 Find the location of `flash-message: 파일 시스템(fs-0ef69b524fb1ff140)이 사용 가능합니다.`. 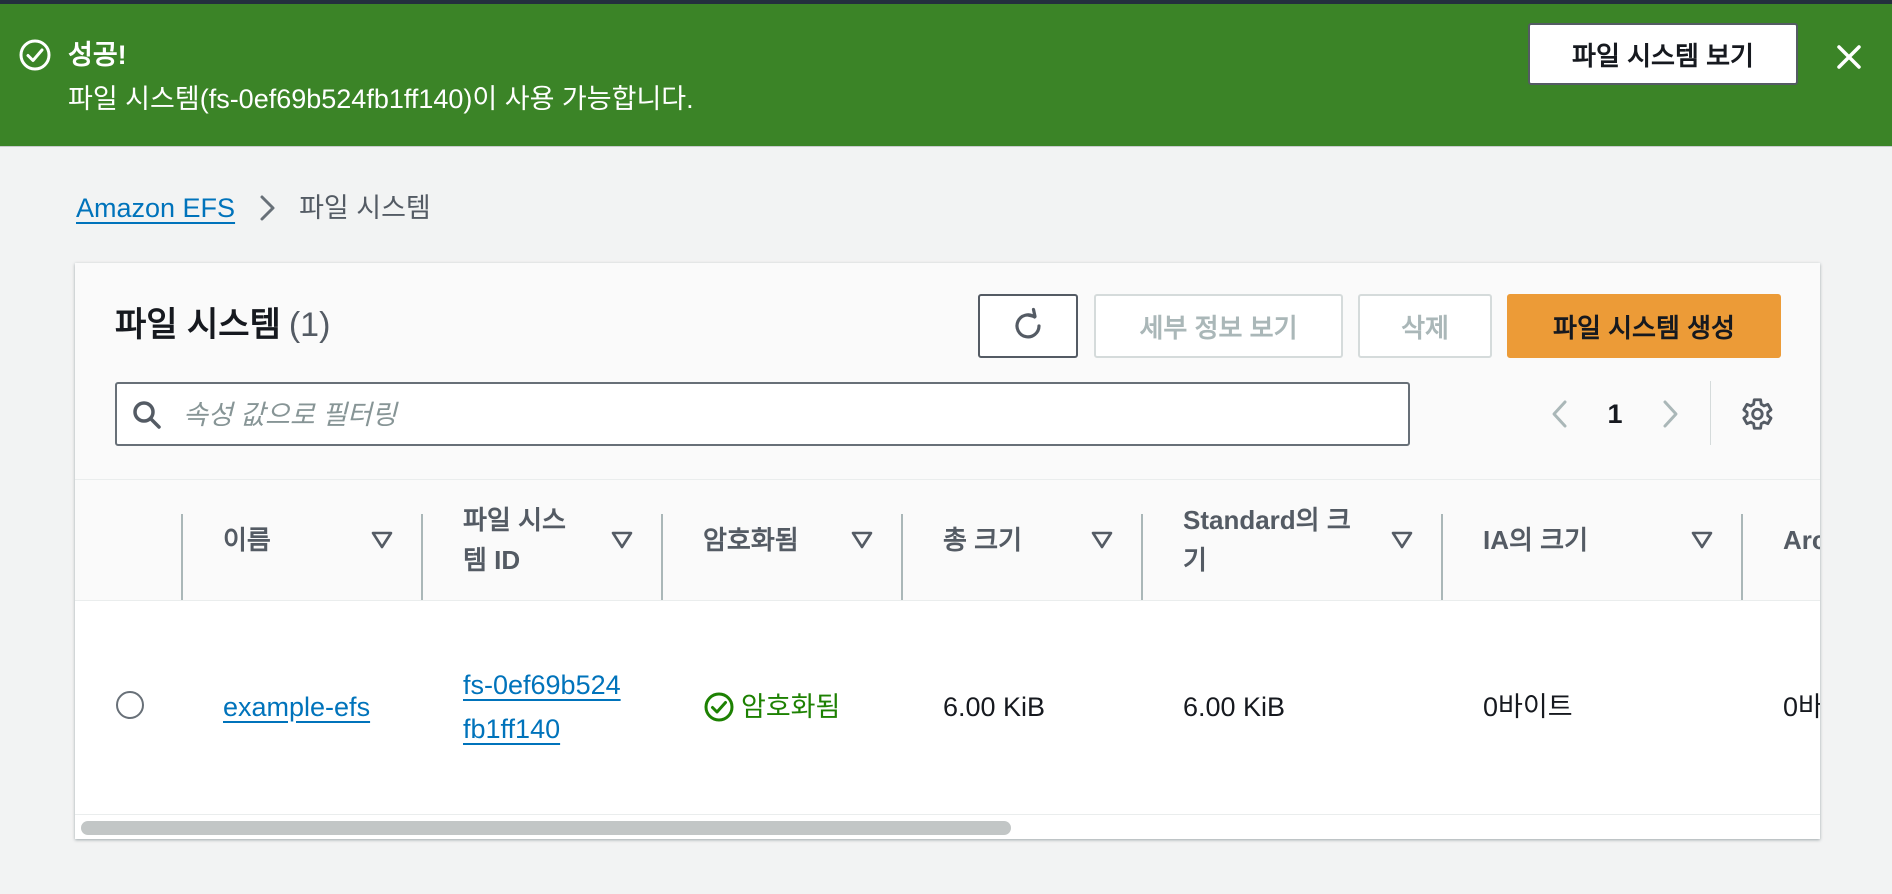

flash-message: 파일 시스템(fs-0ef69b524fb1ff140)이 사용 가능합니다. is located at coordinates (381, 99).